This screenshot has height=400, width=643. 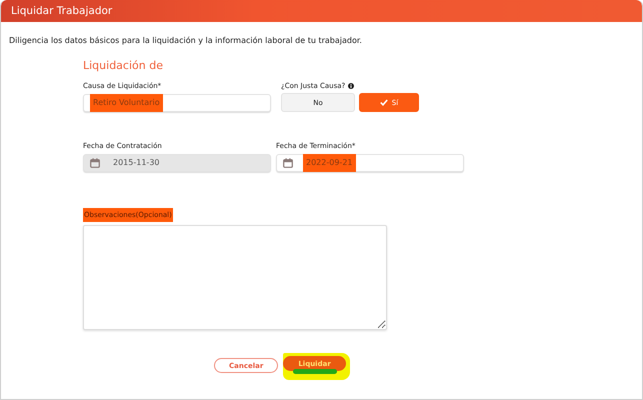 What do you see at coordinates (321, 11) in the screenshot?
I see `window-title: Liquidar Trabajador` at bounding box center [321, 11].